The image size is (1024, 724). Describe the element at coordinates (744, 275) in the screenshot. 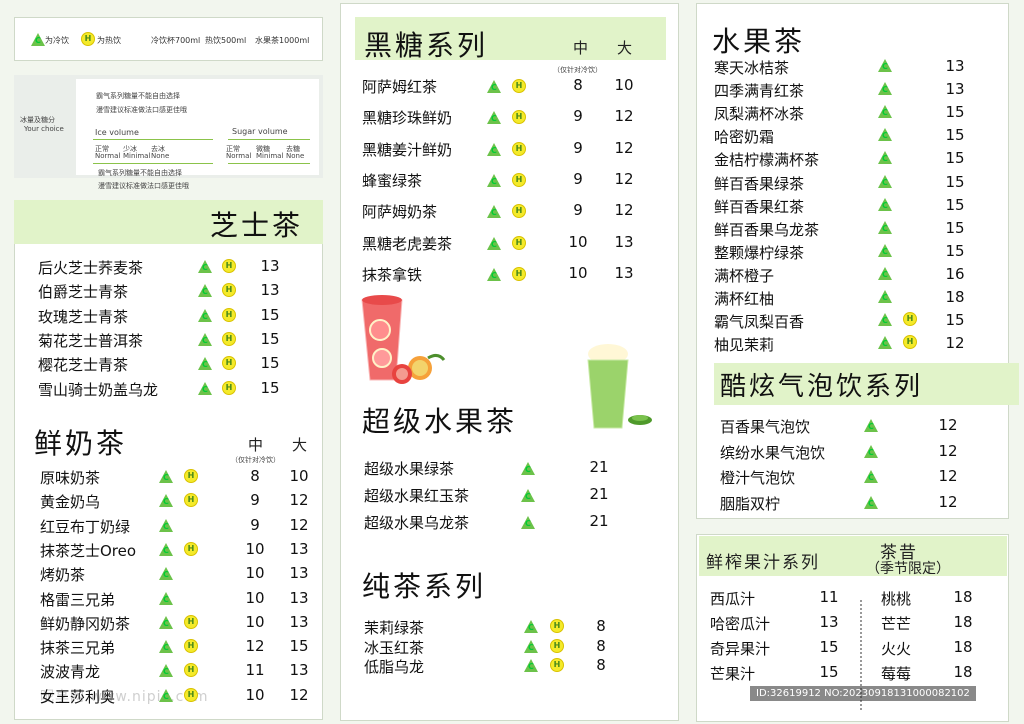

I see `menu-item-name: 满杯橙子` at that location.